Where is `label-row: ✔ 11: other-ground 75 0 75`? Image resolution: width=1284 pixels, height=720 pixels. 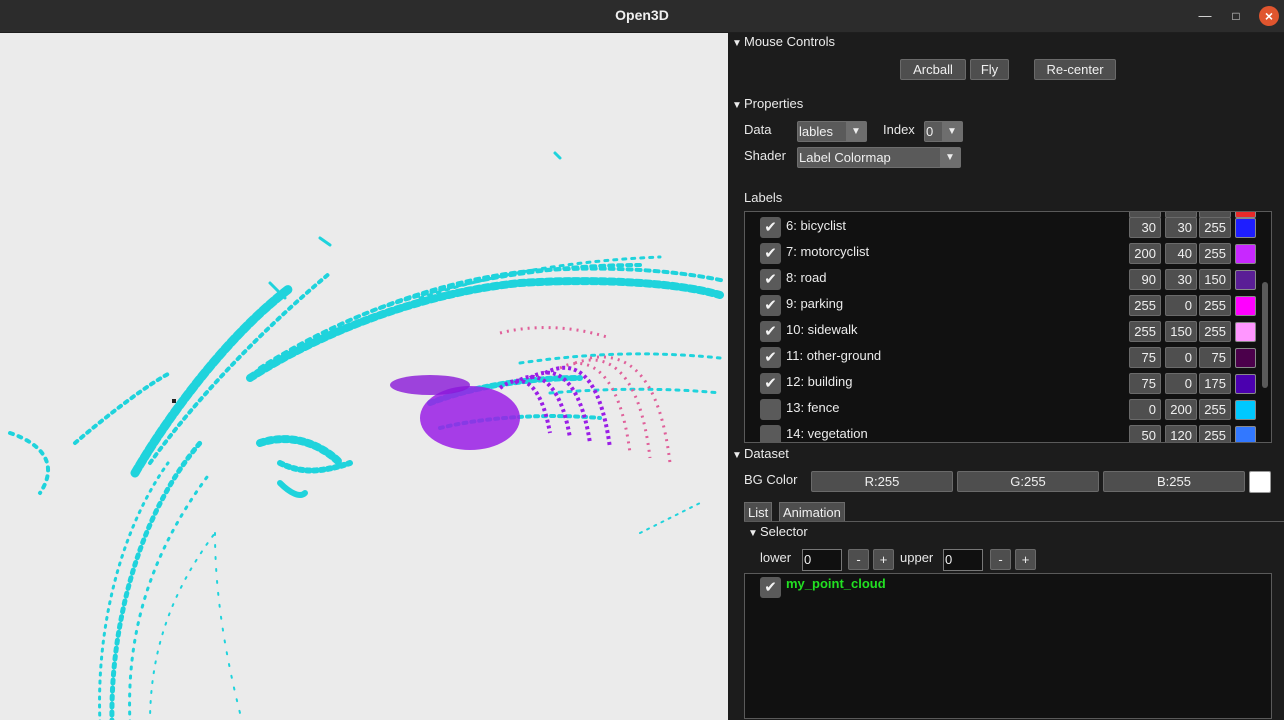
label-row: ✔ 11: other-ground 75 0 75 is located at coordinates (1000, 357).